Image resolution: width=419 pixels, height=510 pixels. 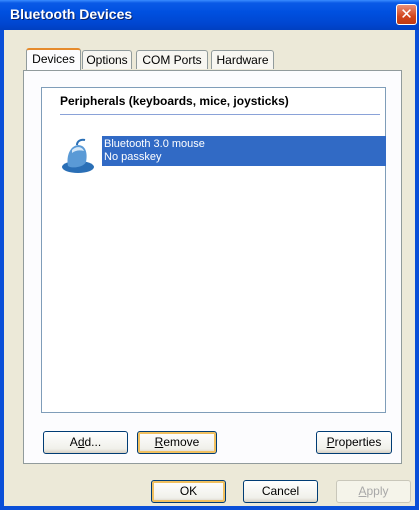 What do you see at coordinates (220, 104) in the screenshot?
I see `peripherals-group-header: Peripherals (keyboards, mice, joysticks)` at bounding box center [220, 104].